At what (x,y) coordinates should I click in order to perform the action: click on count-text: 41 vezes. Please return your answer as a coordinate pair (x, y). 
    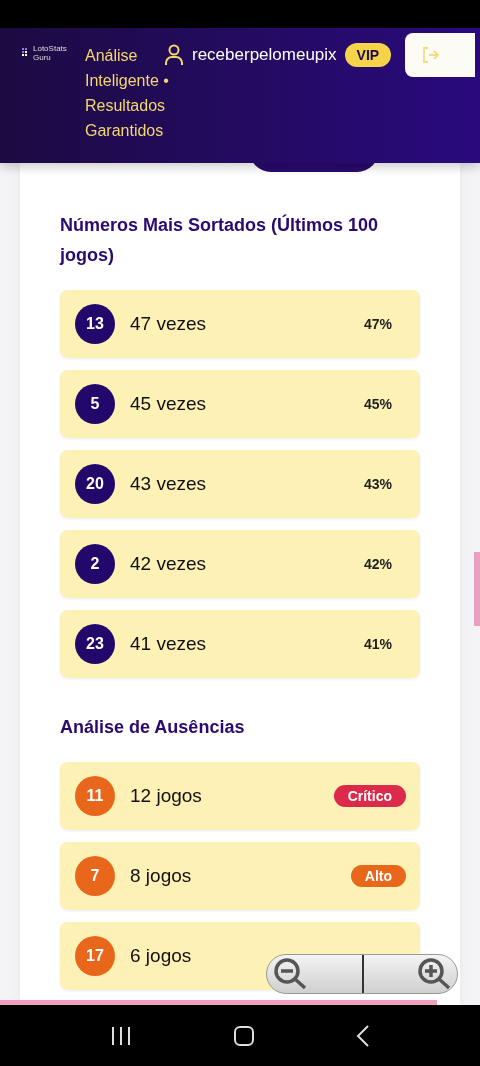
    Looking at the image, I should click on (169, 644).